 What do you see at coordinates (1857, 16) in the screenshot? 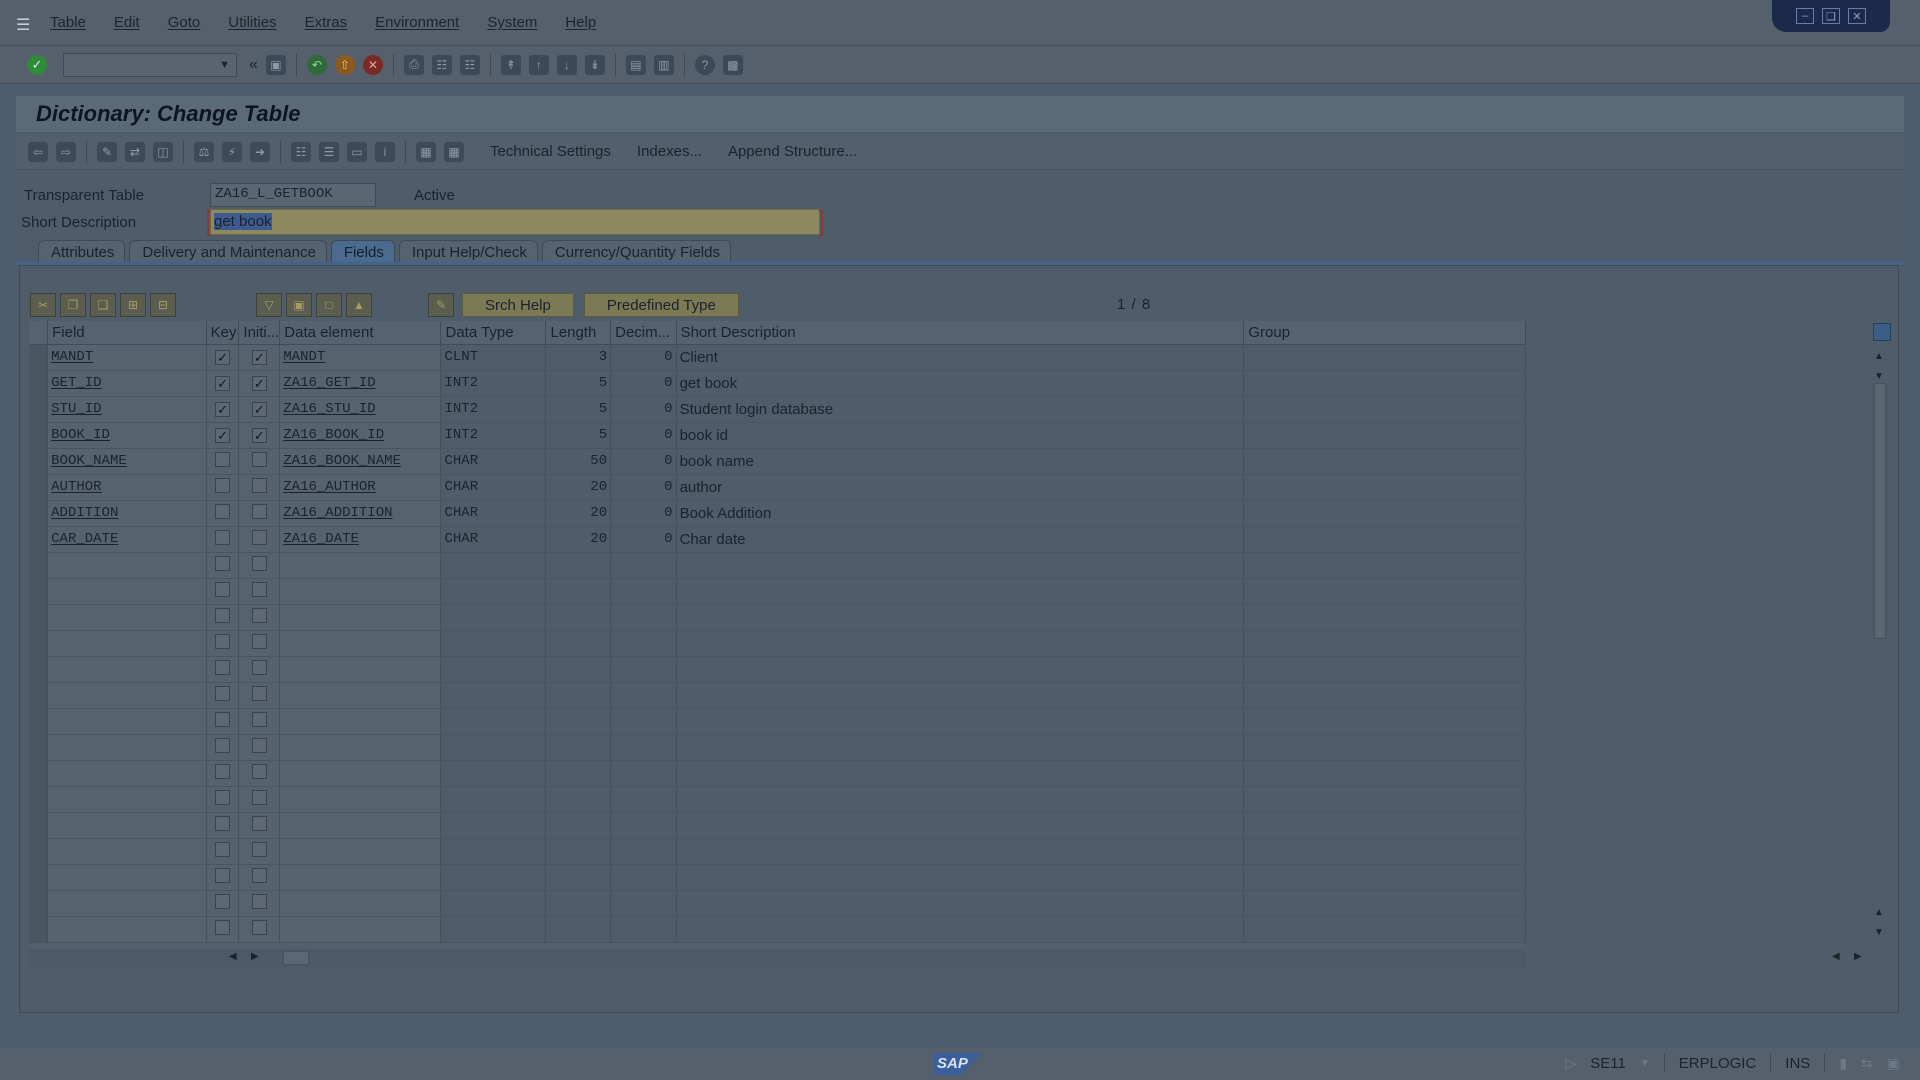
I see `close-icon: ✕` at bounding box center [1857, 16].